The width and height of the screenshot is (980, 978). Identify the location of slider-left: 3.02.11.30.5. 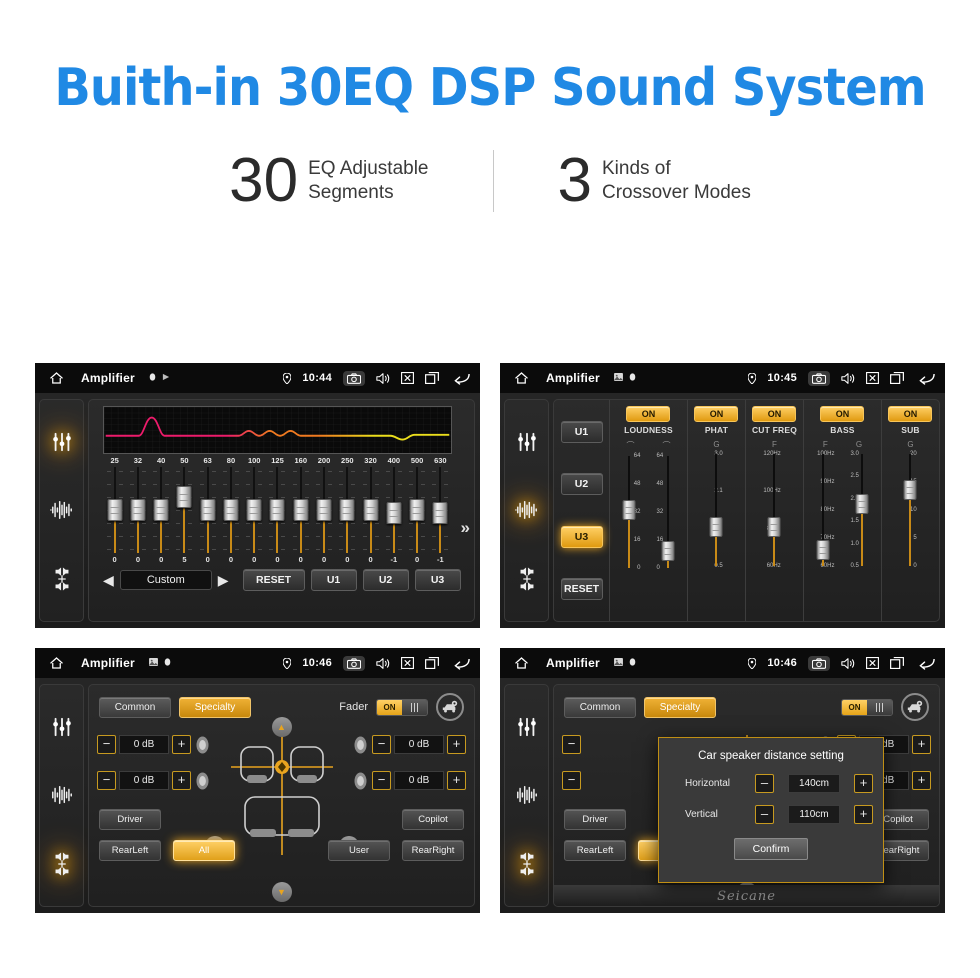
(716, 536).